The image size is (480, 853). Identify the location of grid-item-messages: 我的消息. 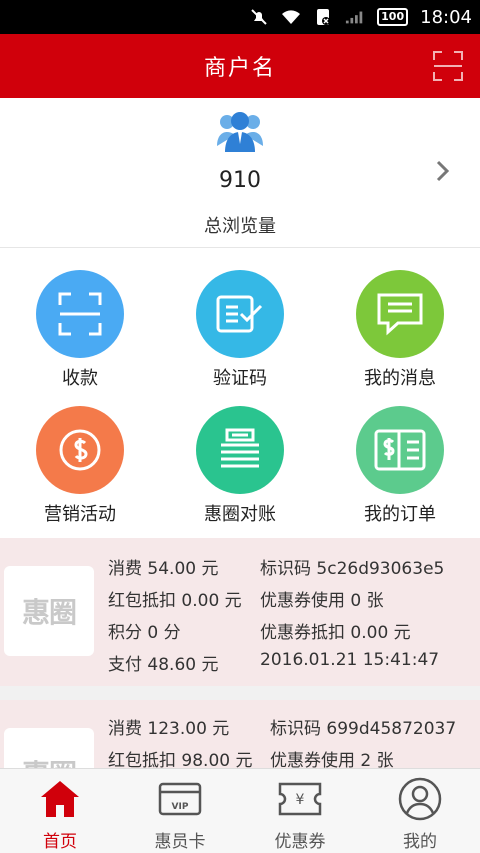
(400, 318).